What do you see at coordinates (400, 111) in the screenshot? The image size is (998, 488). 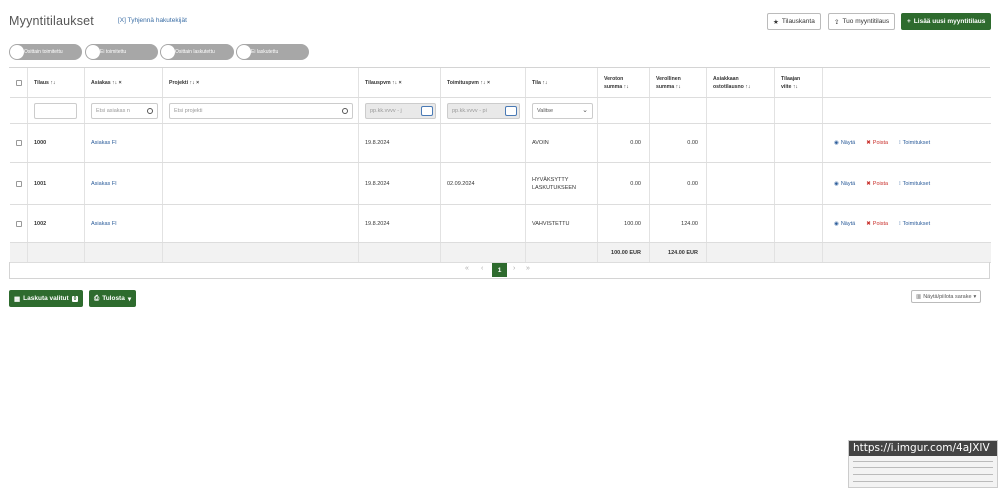 I see `order-date-filter-input: pp.kk.vvvv - j` at bounding box center [400, 111].